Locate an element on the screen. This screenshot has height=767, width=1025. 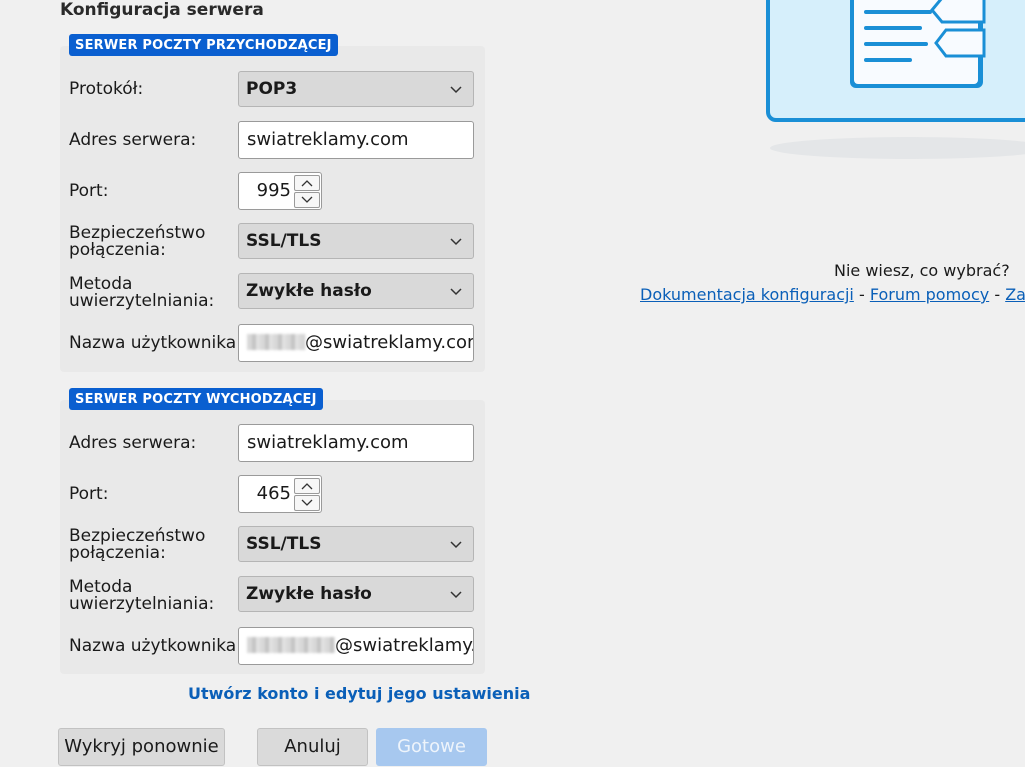
outgoing-auth-value: Zwykłe hasło is located at coordinates (309, 594).